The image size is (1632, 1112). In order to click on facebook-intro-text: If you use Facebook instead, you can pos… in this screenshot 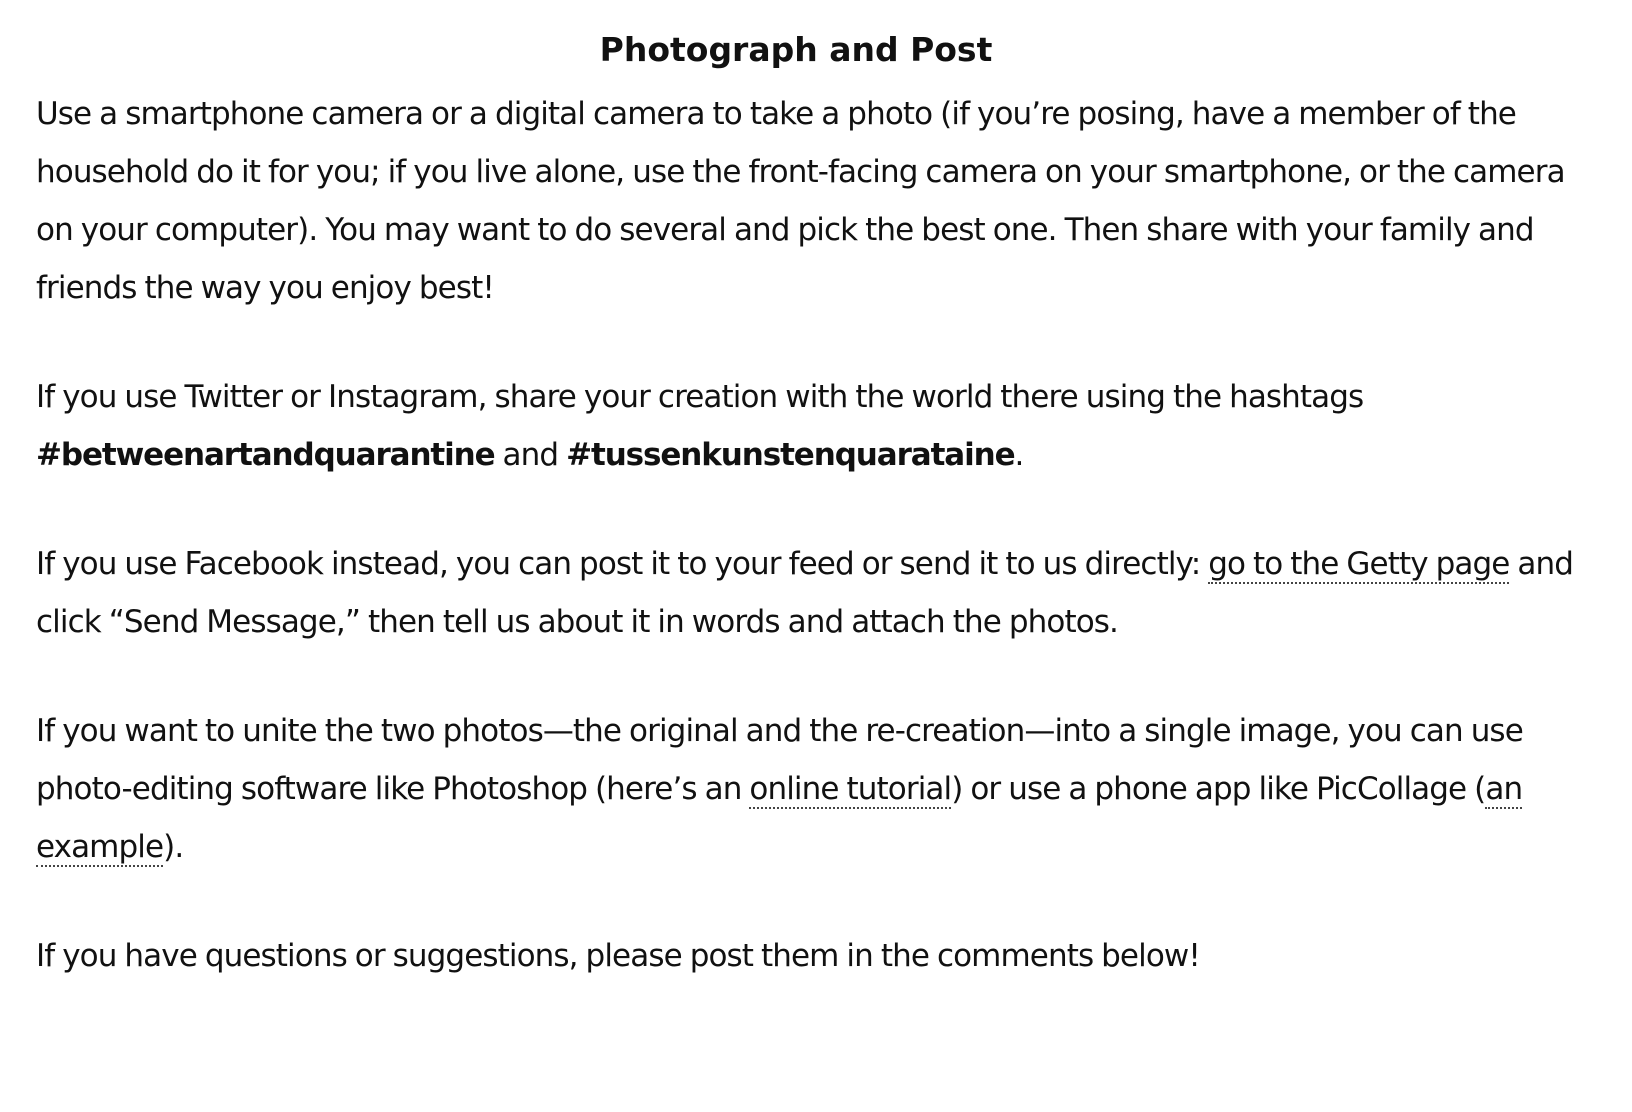, I will do `click(622, 564)`.